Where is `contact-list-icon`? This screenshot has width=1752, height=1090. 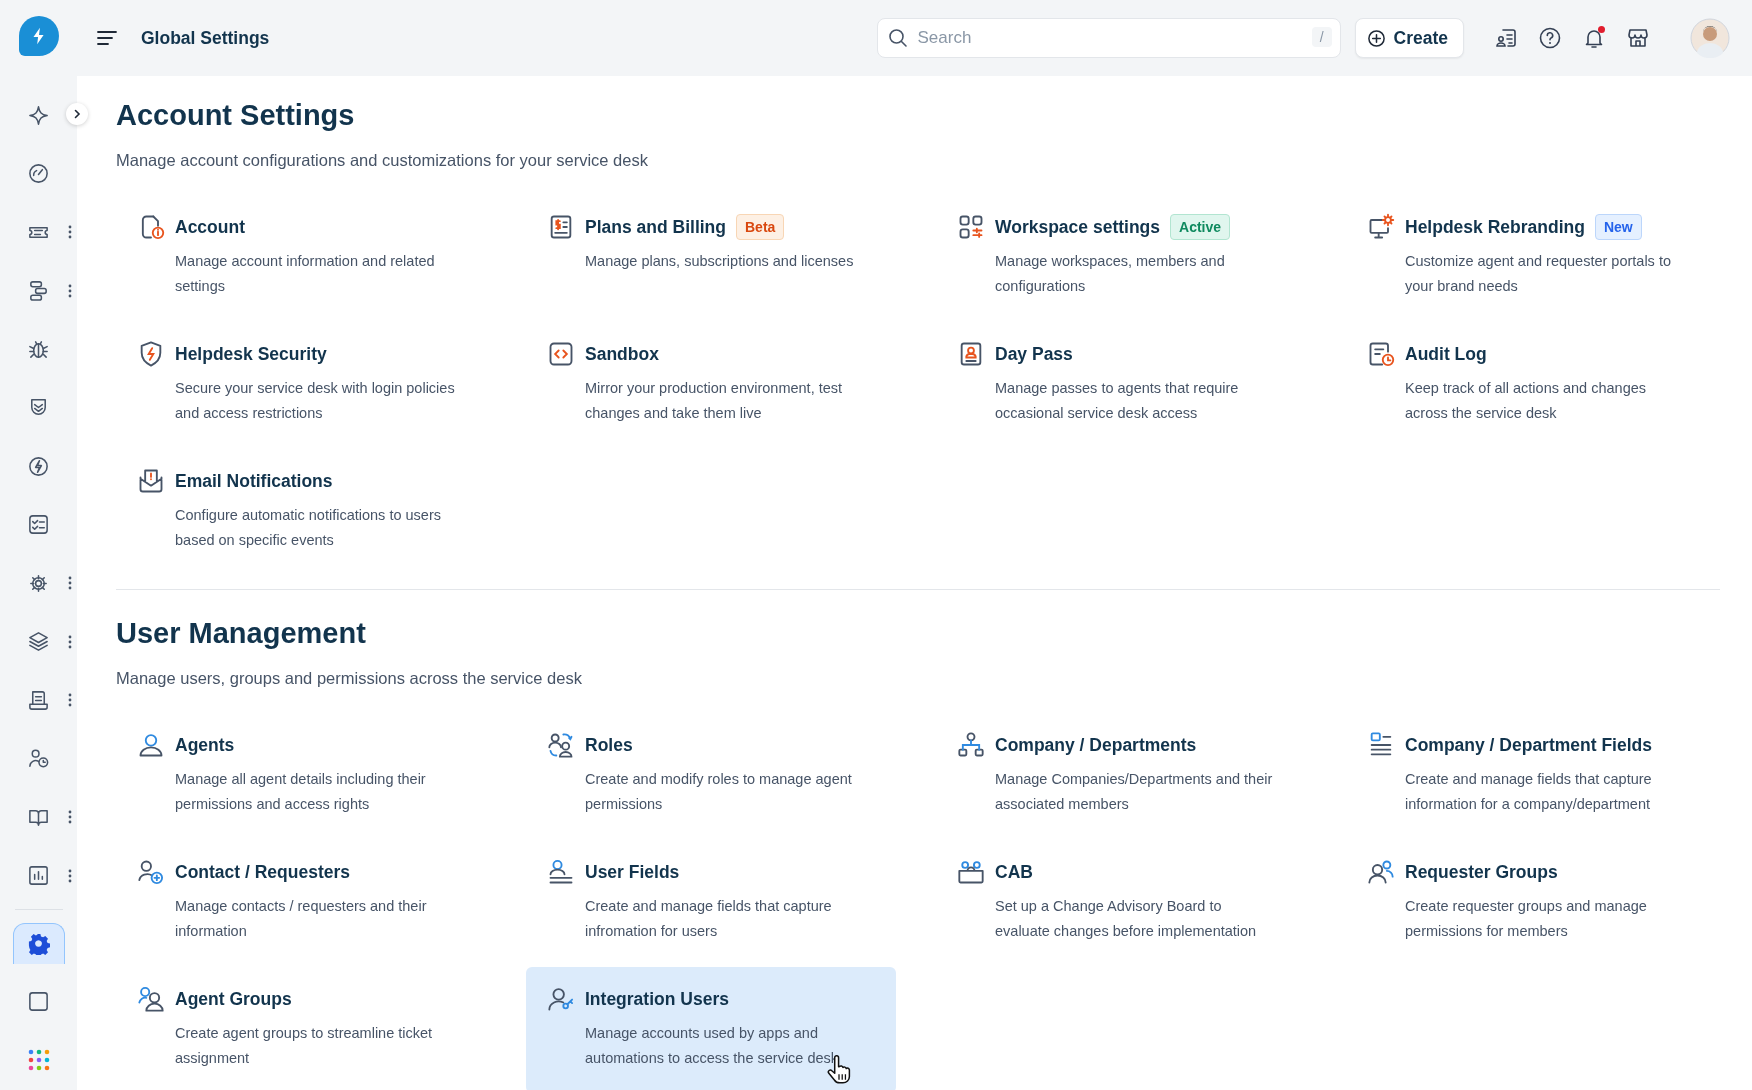
contact-list-icon is located at coordinates (1506, 38).